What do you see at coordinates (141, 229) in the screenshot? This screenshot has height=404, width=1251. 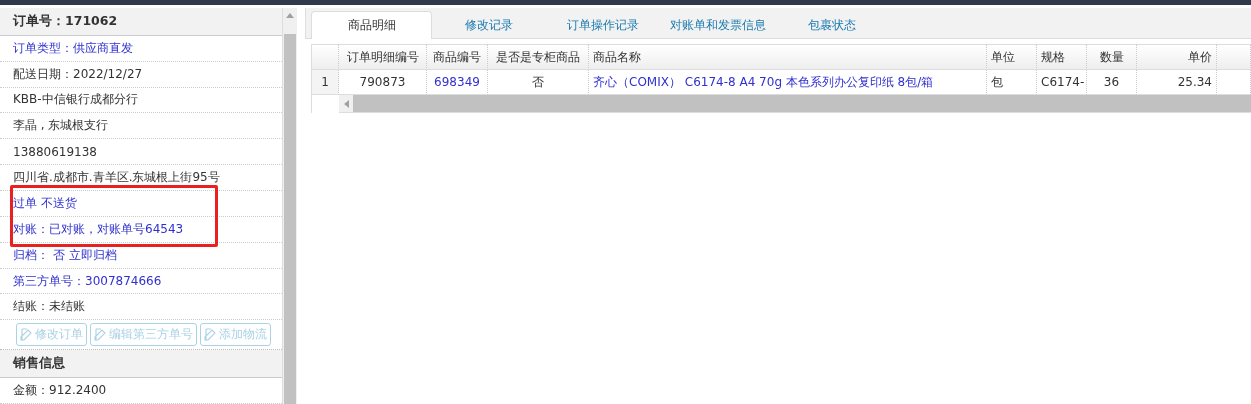 I see `info-link: 对账：已对账，对账单号64543` at bounding box center [141, 229].